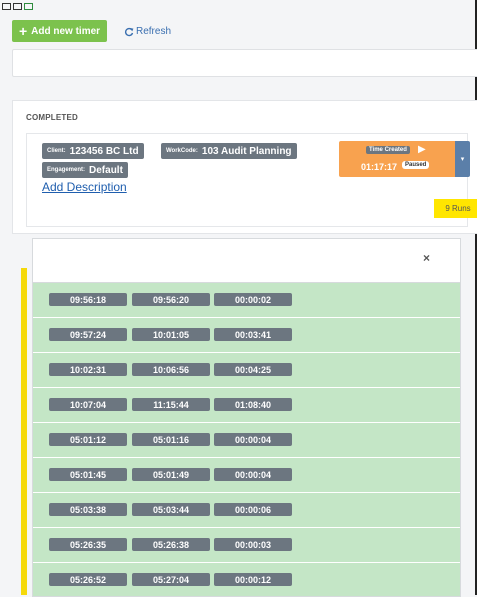 Image resolution: width=477 pixels, height=597 pixels. What do you see at coordinates (88, 579) in the screenshot?
I see `run-start-time: 05:26:52` at bounding box center [88, 579].